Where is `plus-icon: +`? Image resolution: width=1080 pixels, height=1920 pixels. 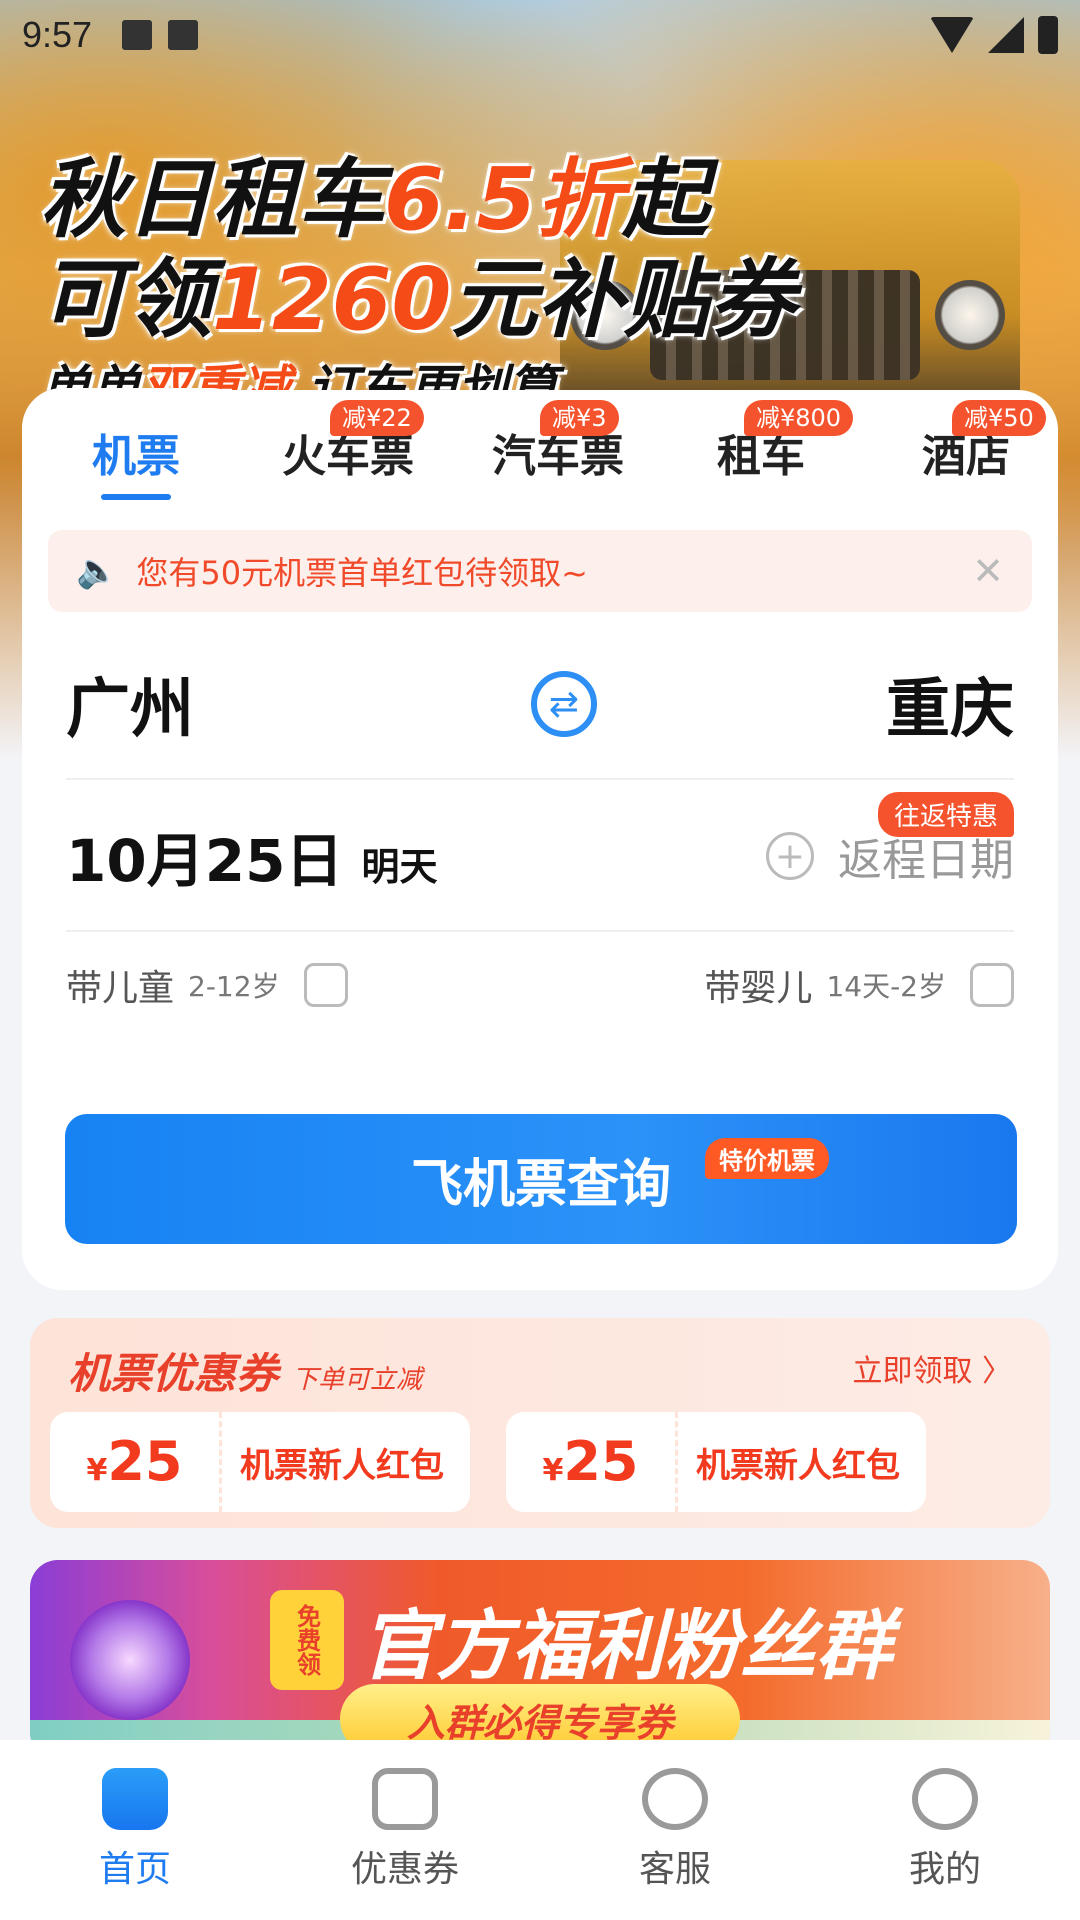
plus-icon: + is located at coordinates (790, 856).